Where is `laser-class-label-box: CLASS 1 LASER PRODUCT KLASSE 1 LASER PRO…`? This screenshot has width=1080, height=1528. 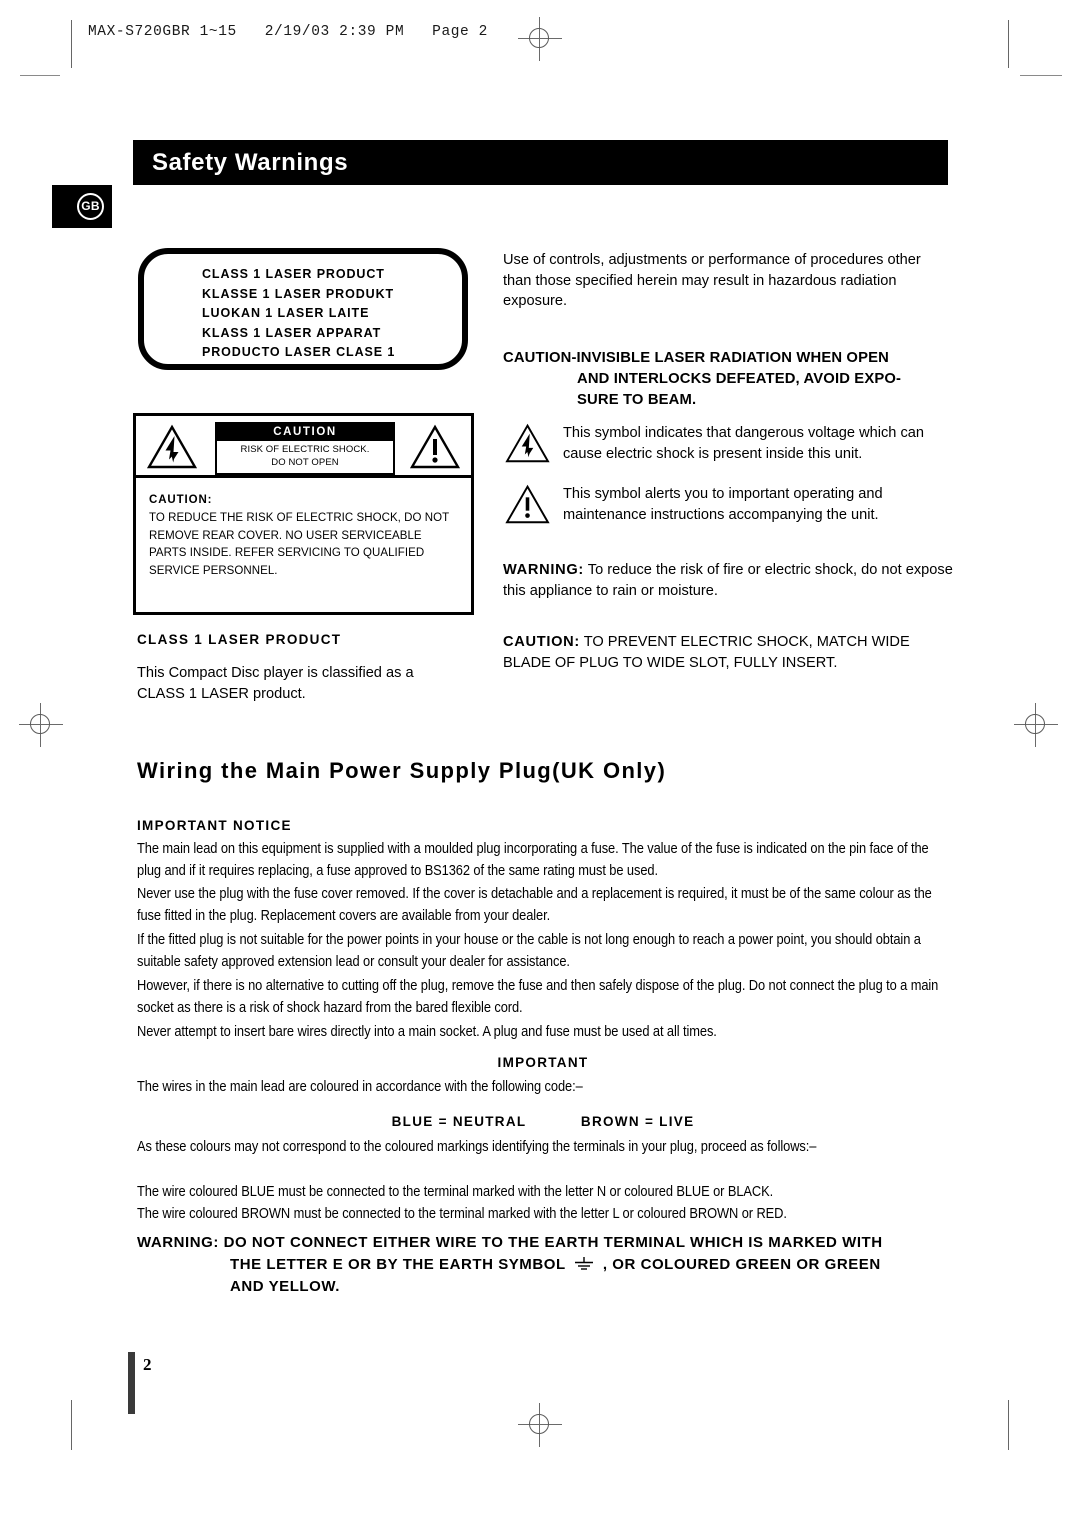 laser-class-label-box: CLASS 1 LASER PRODUCT KLASSE 1 LASER PRO… is located at coordinates (303, 309).